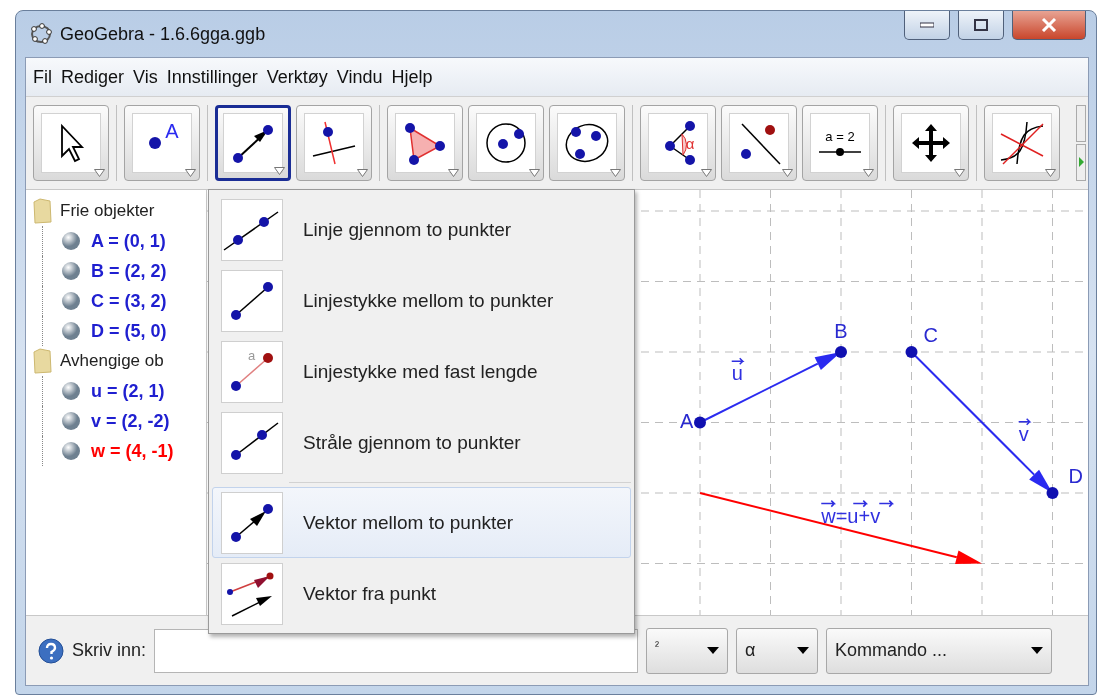 This screenshot has height=700, width=1099. Describe the element at coordinates (840, 151) in the screenshot. I see `slider-icon` at that location.